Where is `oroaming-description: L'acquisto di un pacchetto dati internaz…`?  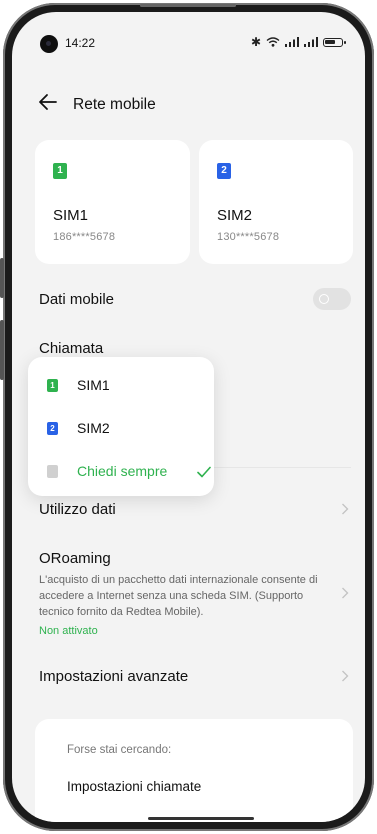 oroaming-description: L'acquisto di un pacchetto dati internaz… is located at coordinates (178, 596).